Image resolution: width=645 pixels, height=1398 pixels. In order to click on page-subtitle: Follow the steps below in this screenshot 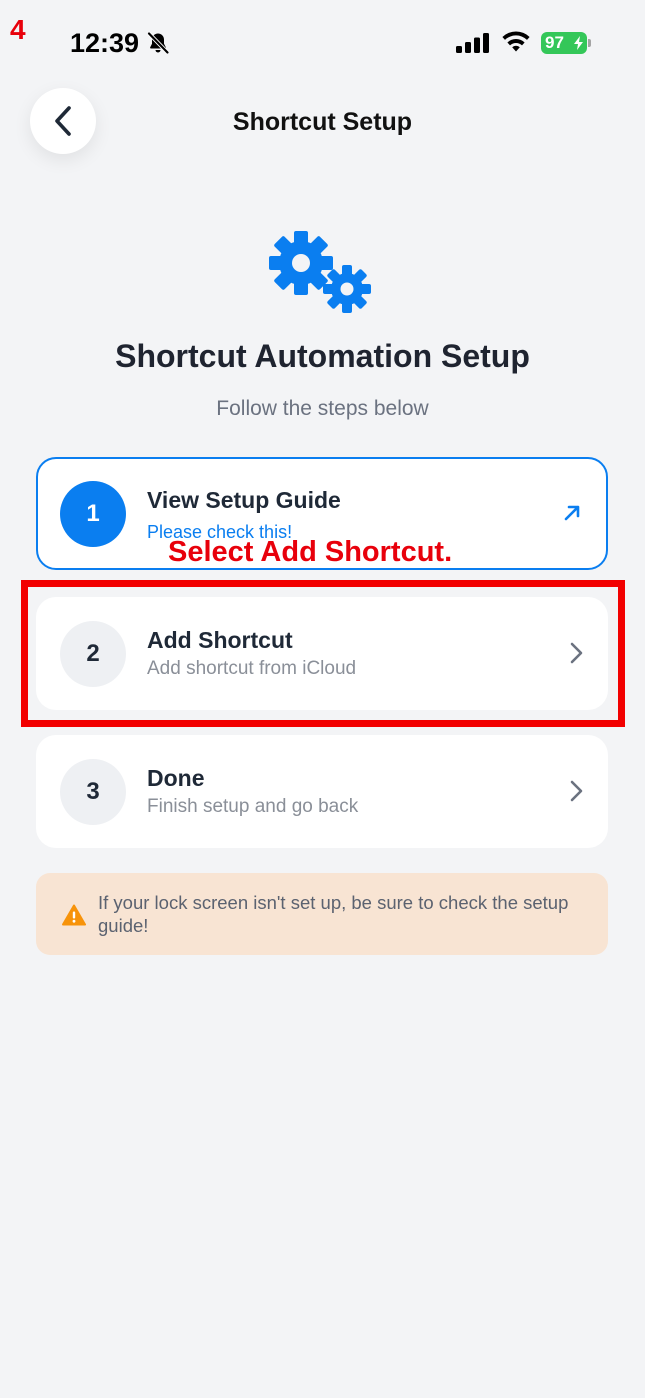, I will do `click(322, 408)`.